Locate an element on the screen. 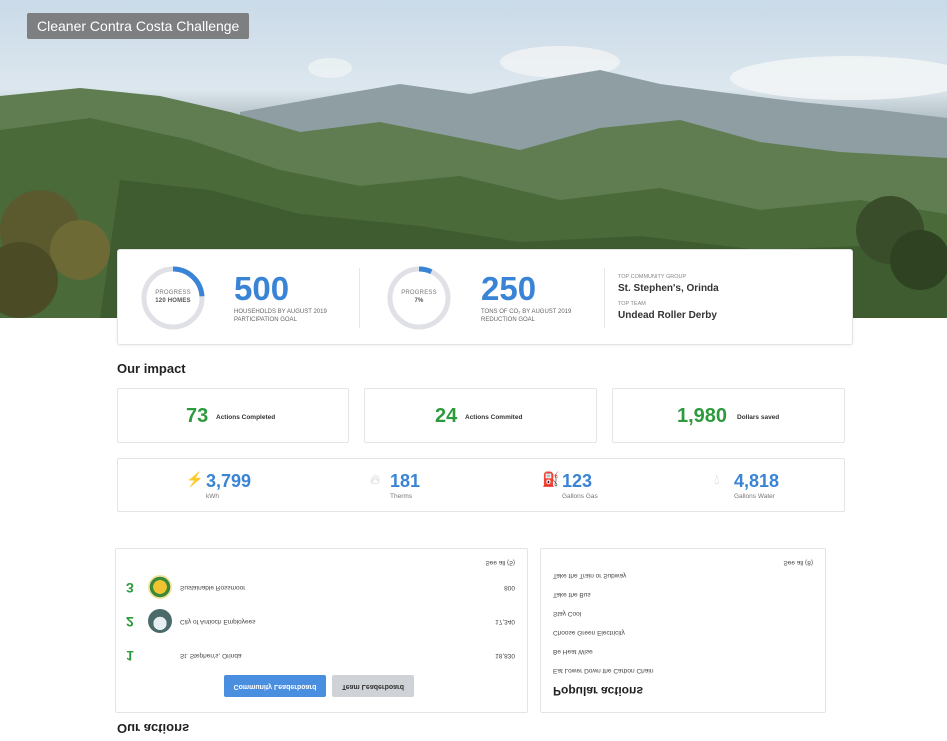  popular-actions-see-all-link: See all (8) is located at coordinates (798, 562).